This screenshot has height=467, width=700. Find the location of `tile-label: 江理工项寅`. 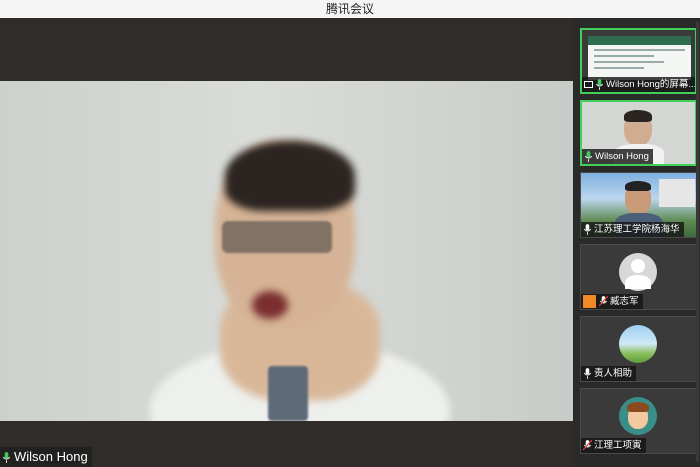

tile-label: 江理工项寅 is located at coordinates (613, 445).